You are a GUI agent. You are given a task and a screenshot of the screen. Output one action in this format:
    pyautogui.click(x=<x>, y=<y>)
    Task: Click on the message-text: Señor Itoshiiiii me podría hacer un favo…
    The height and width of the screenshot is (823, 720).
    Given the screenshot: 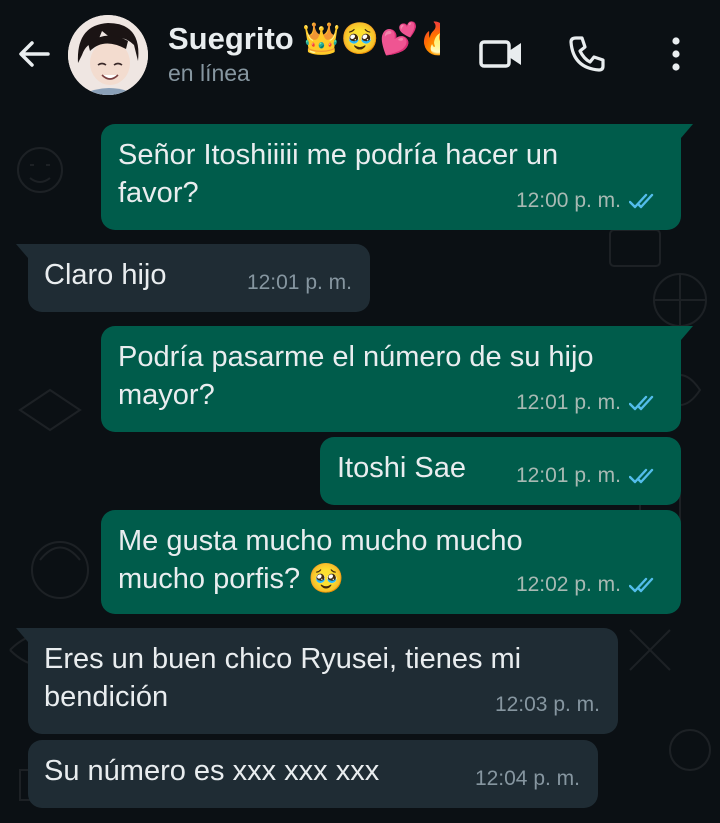 What is the action you would take?
    pyautogui.click(x=338, y=174)
    